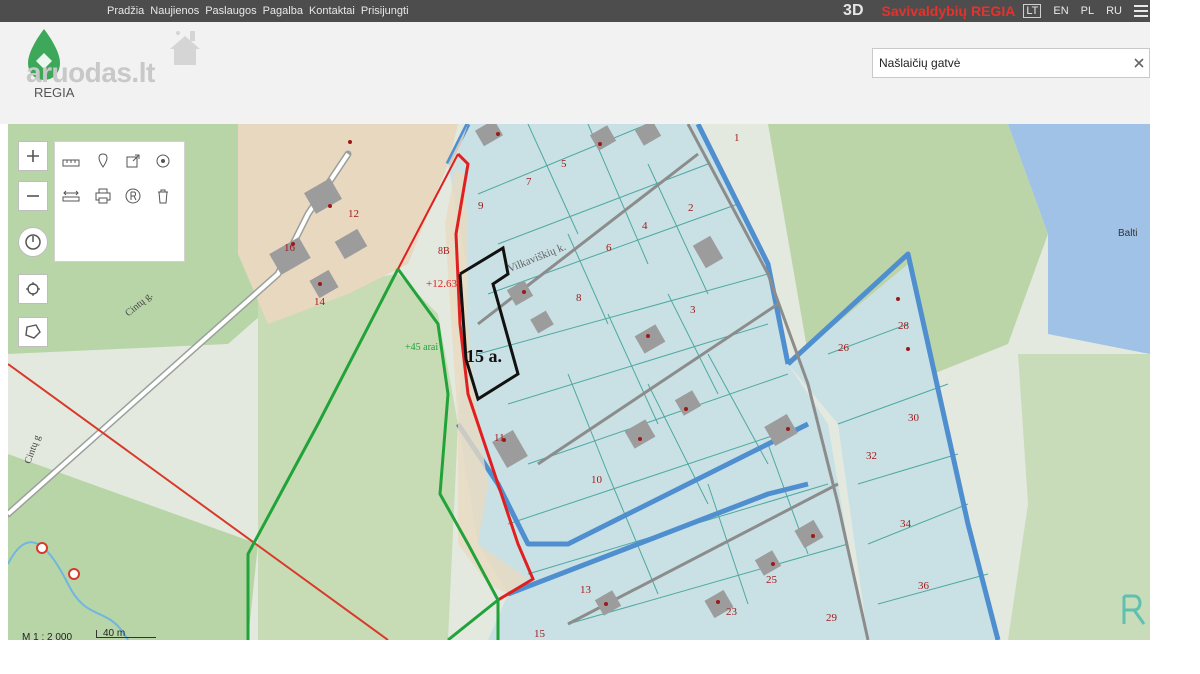 Image resolution: width=1200 pixels, height=674 pixels. I want to click on lang-pl: PL, so click(1087, 11).